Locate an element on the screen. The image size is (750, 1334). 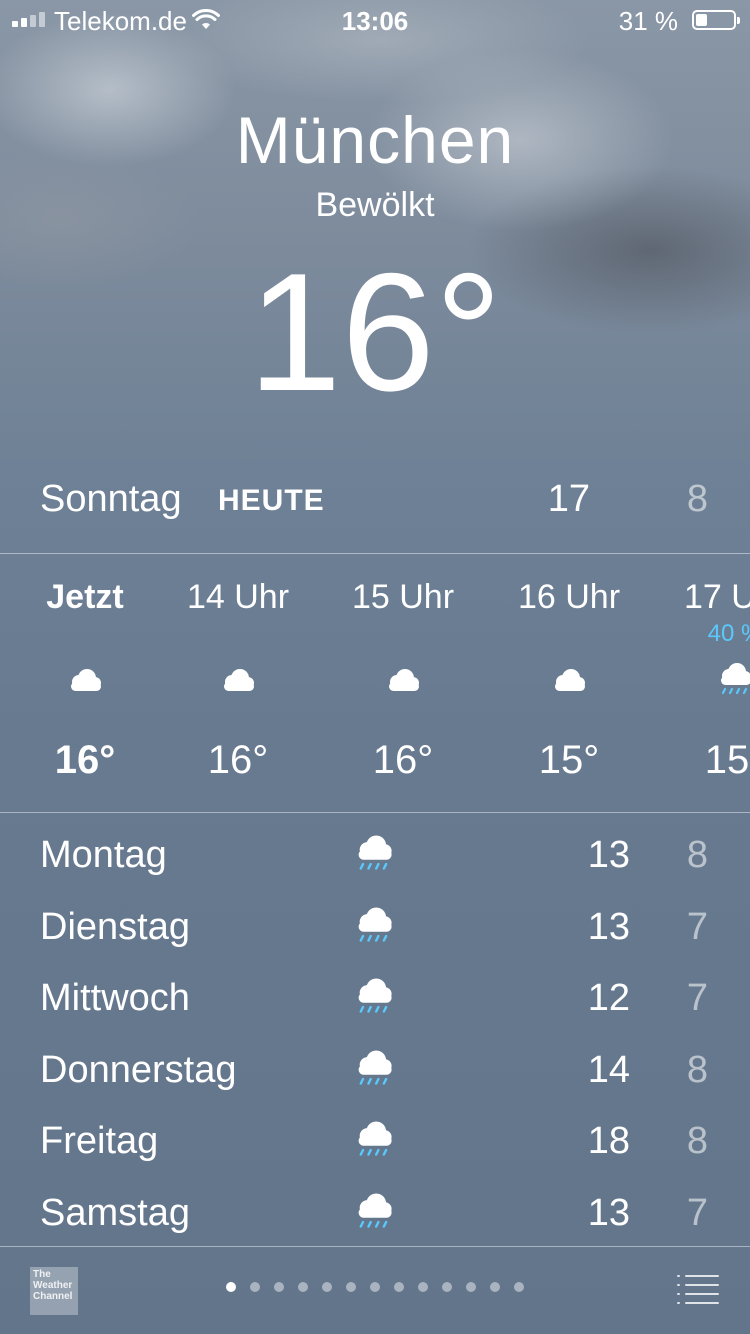
today-summary: Sonntag HEUTE 17 8 is located at coordinates (375, 504).